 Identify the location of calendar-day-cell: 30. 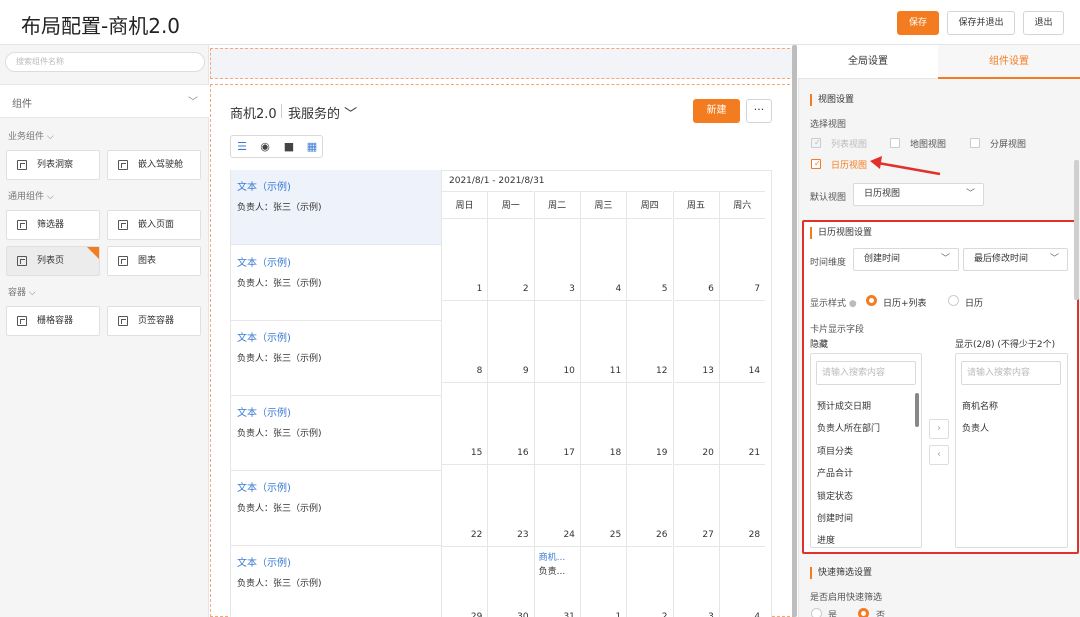
(510, 582).